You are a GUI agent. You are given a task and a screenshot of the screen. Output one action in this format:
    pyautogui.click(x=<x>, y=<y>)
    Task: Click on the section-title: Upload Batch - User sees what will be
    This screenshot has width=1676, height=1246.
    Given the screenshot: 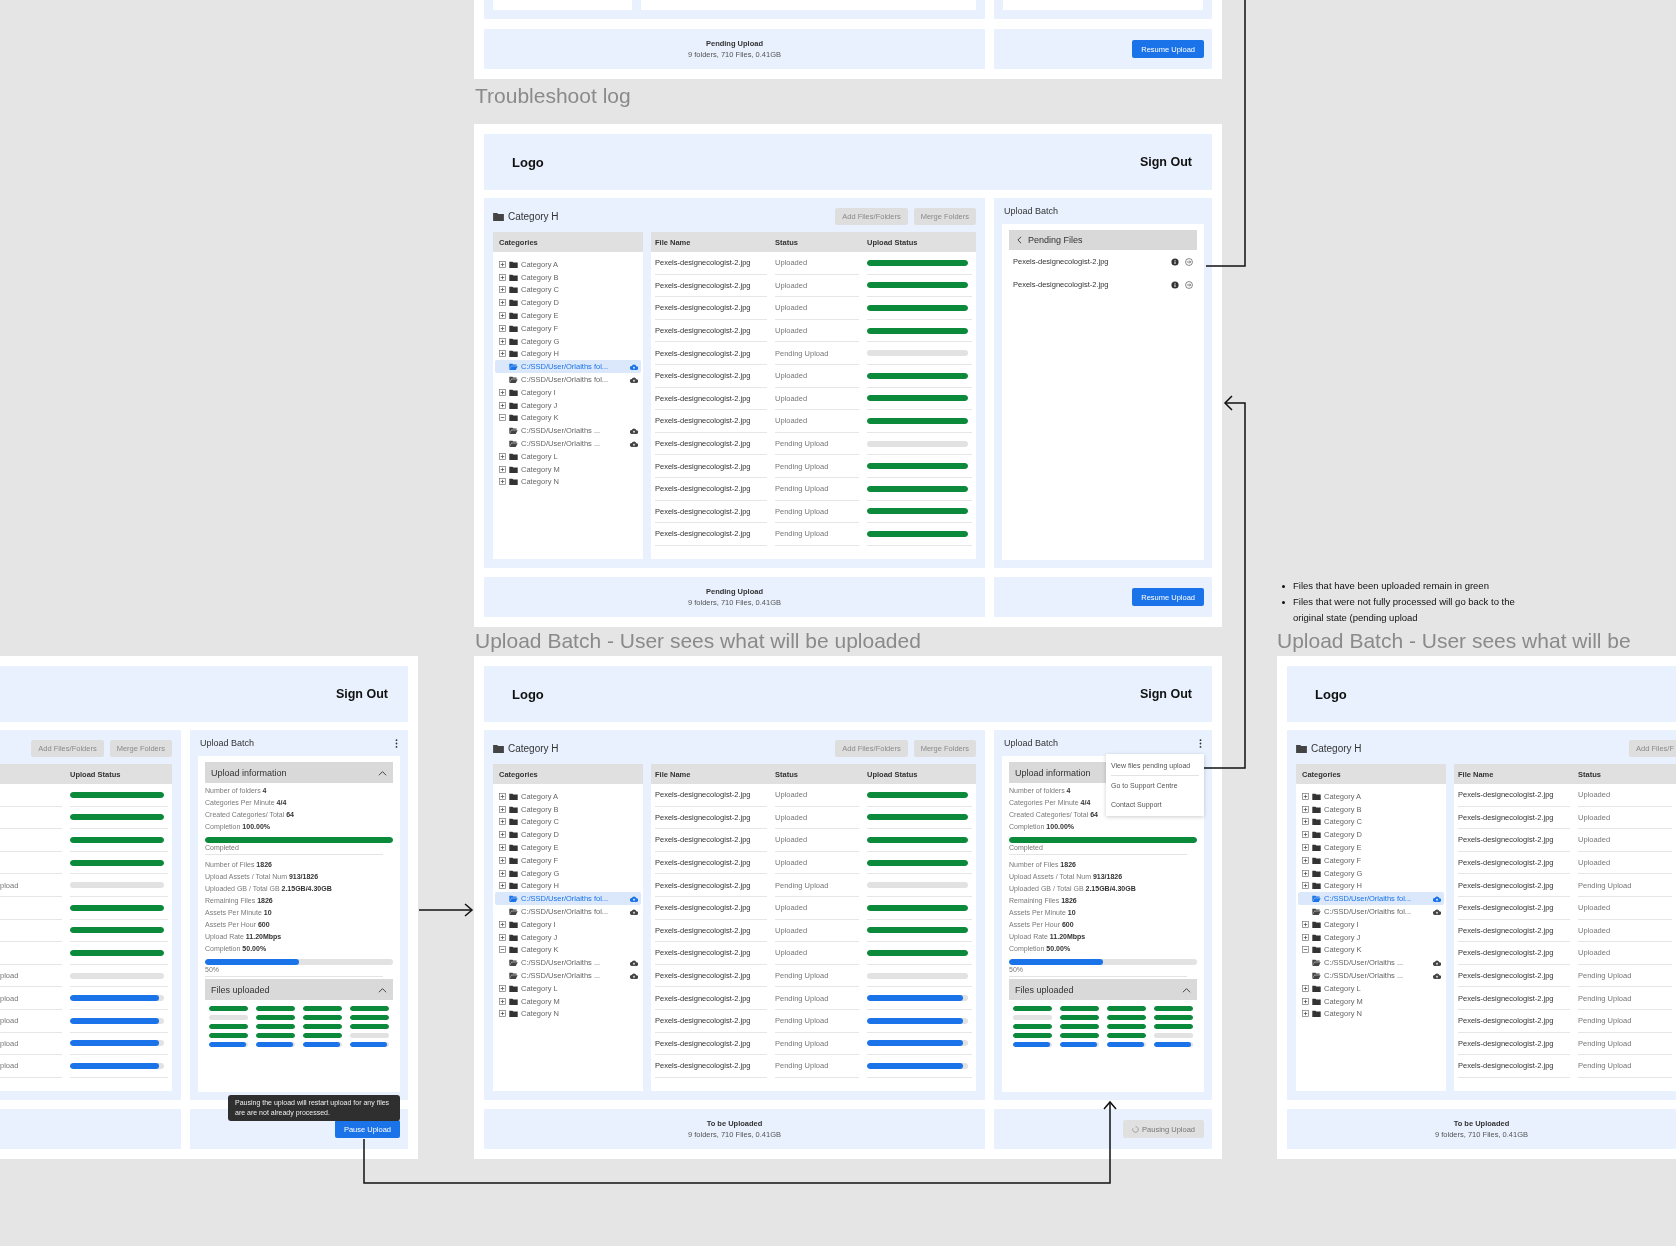 What is the action you would take?
    pyautogui.click(x=1454, y=641)
    